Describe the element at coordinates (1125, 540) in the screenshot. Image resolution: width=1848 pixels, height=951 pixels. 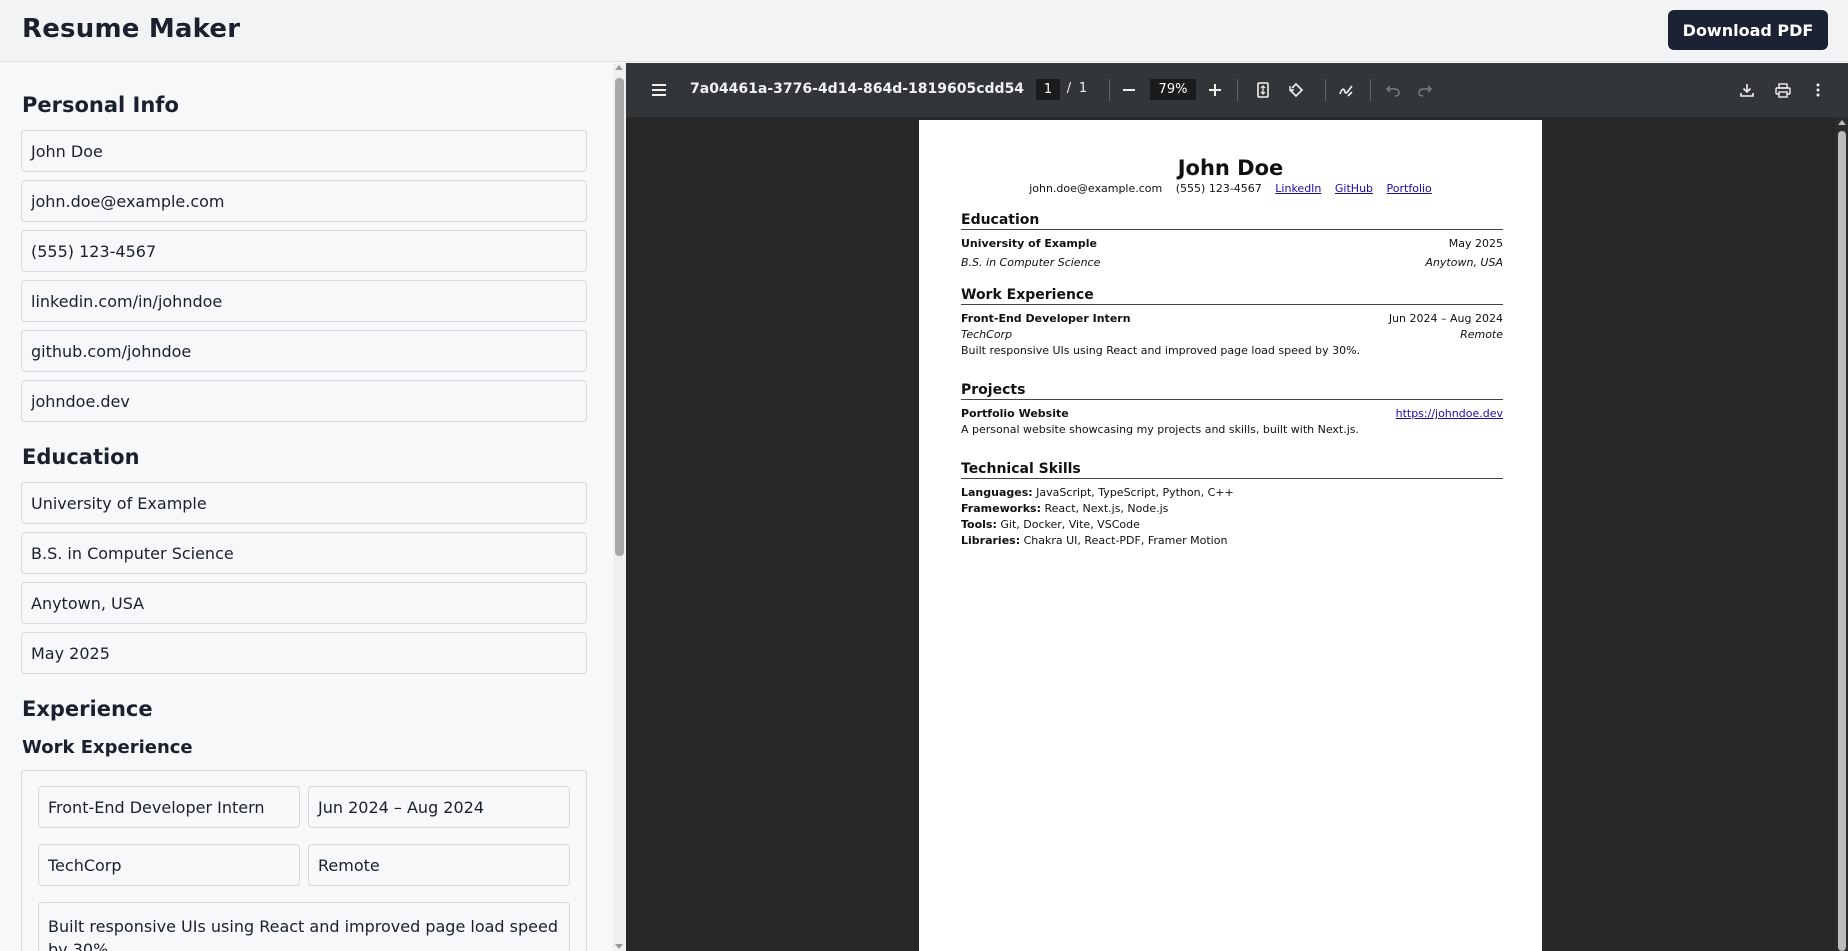
I see `skill-value: Chakra UI, React-PDF, Framer Motion` at that location.